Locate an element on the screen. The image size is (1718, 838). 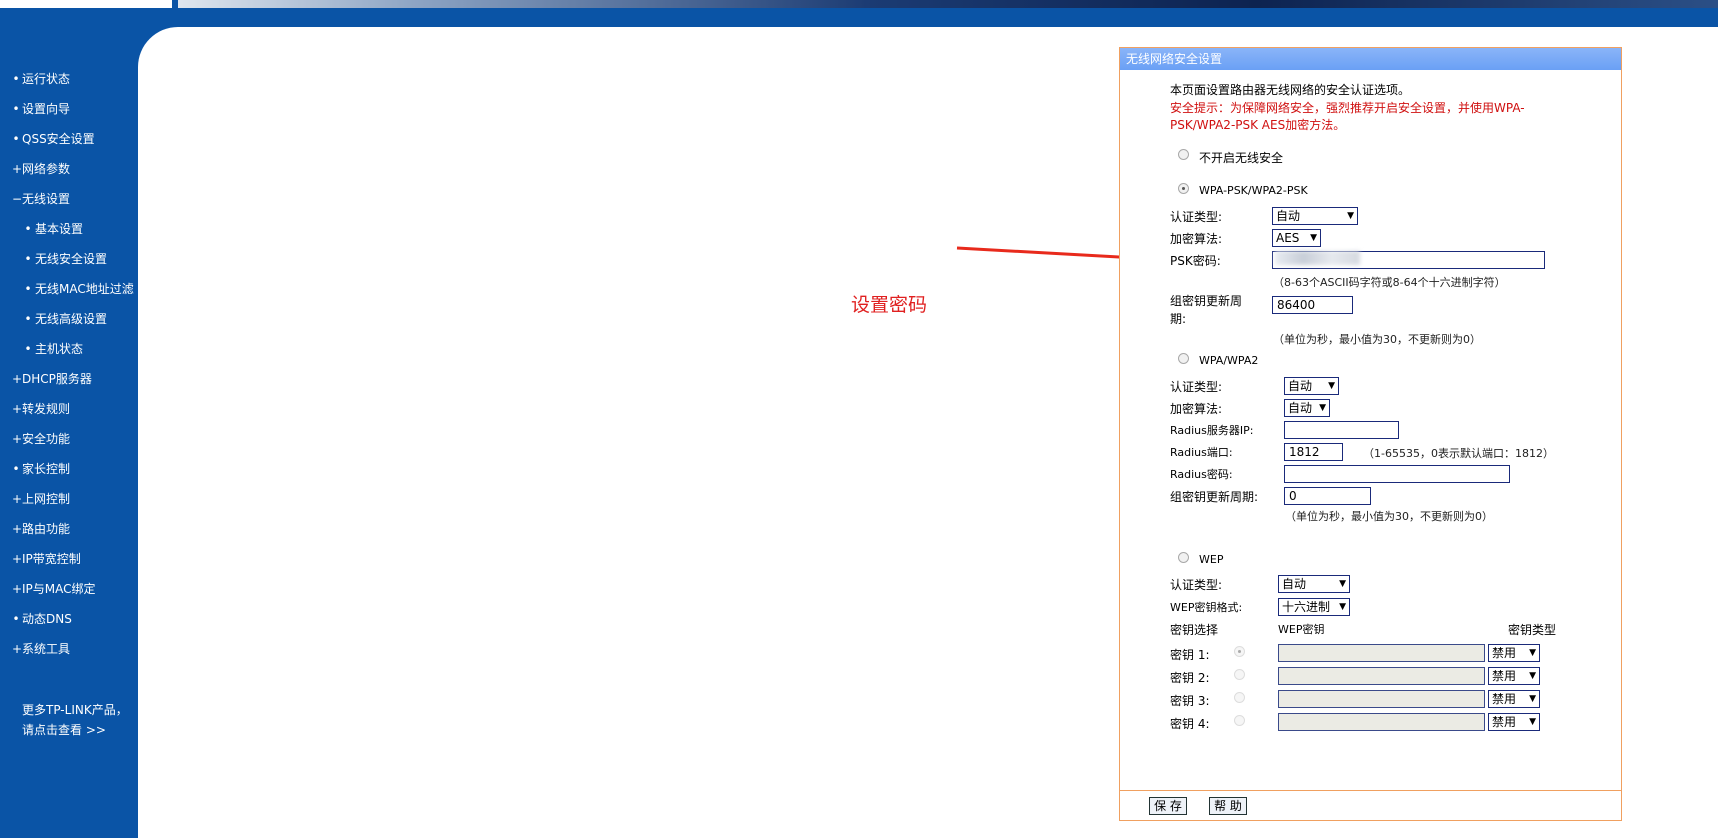
radio-wep is located at coordinates (1183, 557).